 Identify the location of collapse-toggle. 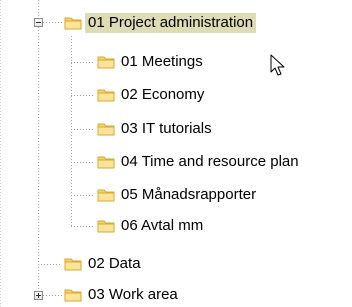
(38, 22).